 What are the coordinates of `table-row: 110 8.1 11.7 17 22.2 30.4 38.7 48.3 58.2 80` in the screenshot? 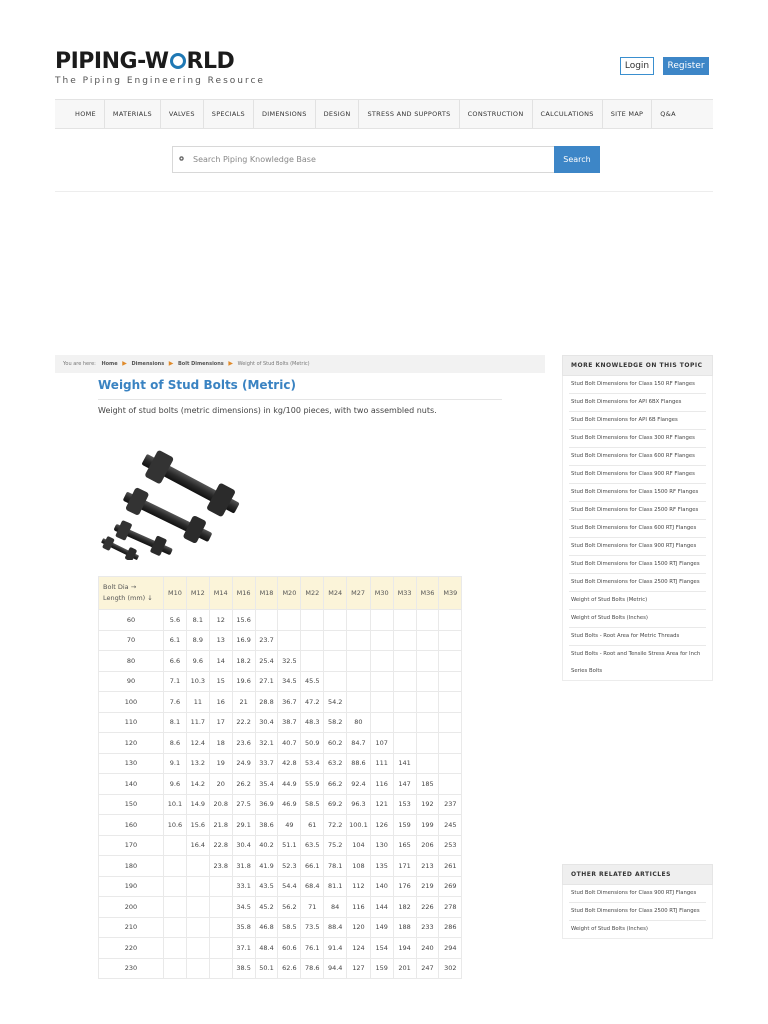 It's located at (280, 722).